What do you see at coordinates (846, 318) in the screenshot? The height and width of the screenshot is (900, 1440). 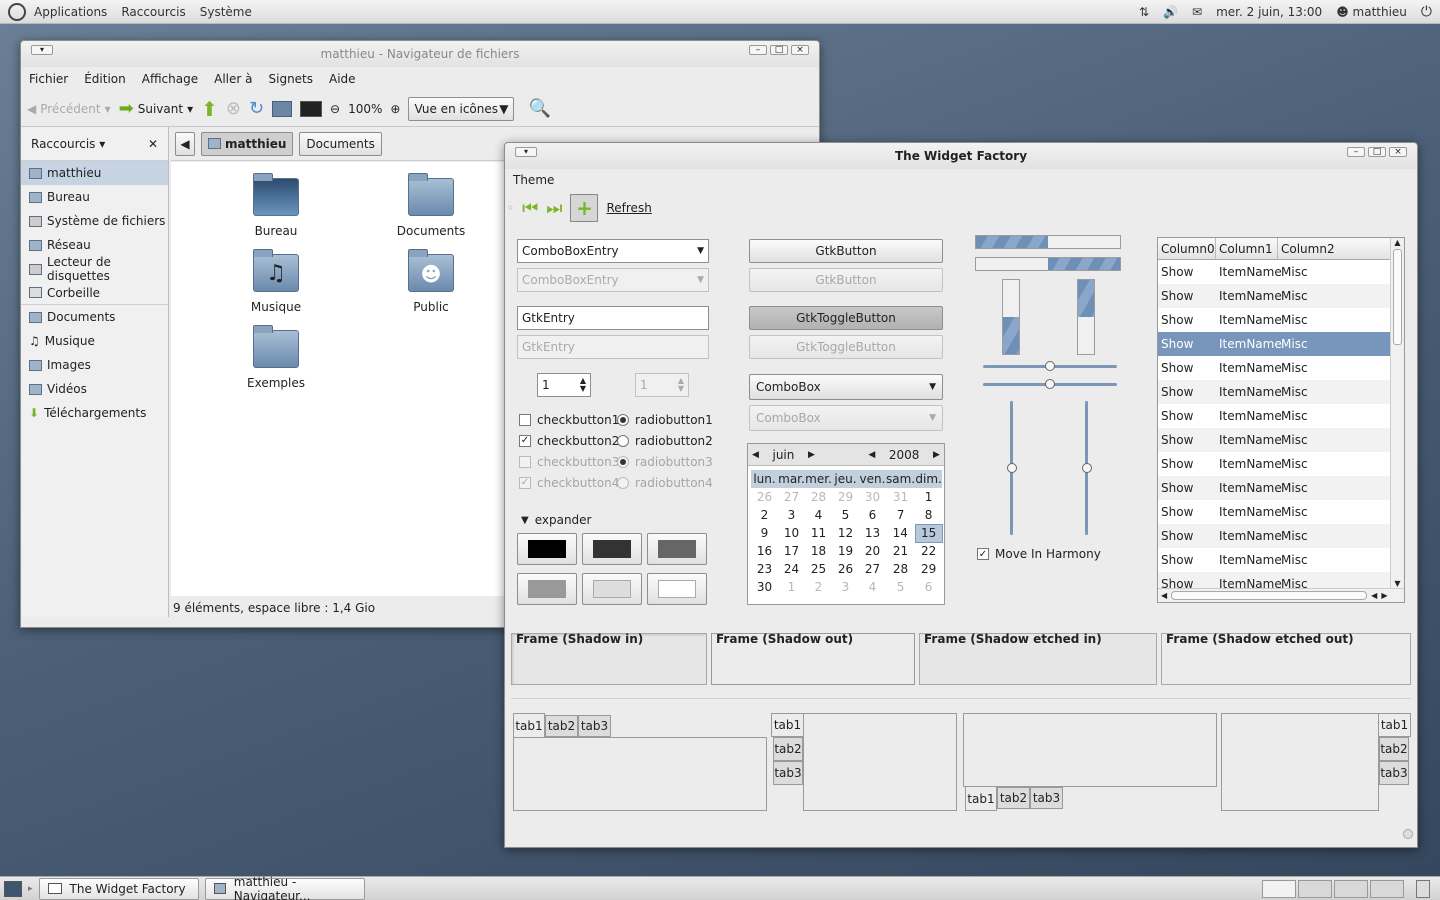 I see `gtk-toggle-button: GtkToggleButton` at bounding box center [846, 318].